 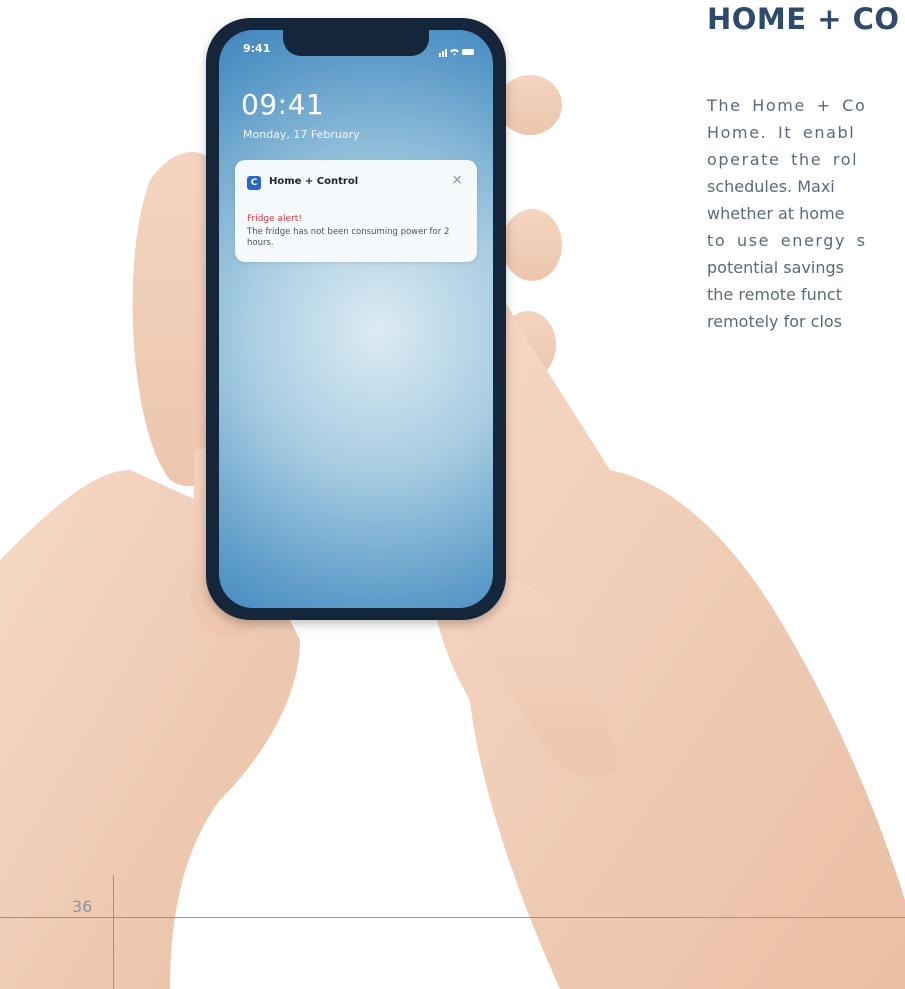 What do you see at coordinates (274, 219) in the screenshot?
I see `notification-title: Fridge alert!` at bounding box center [274, 219].